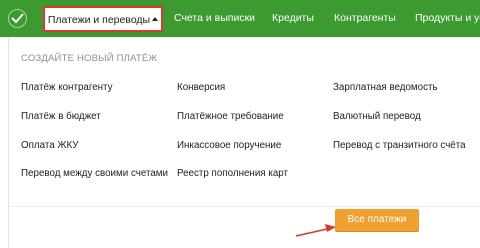 This screenshot has height=248, width=480. Describe the element at coordinates (89, 58) in the screenshot. I see `section-title: СОЗДАЙТЕ НОВЫЙ ПЛАТЁЖ` at that location.